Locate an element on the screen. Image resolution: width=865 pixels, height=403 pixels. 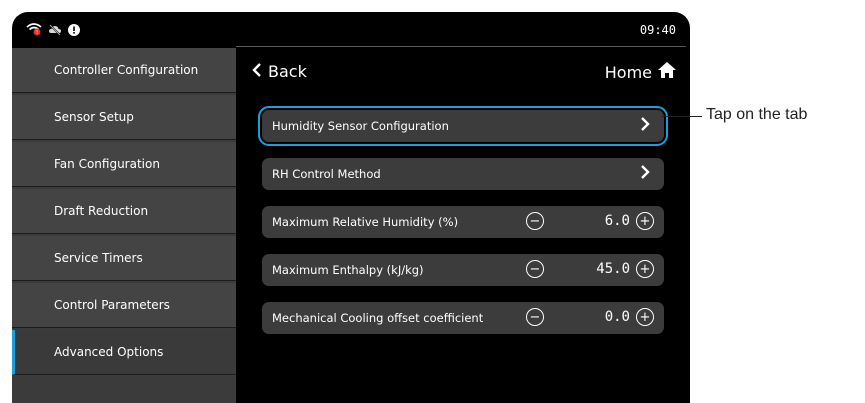
callout-line is located at coordinates (682, 116).